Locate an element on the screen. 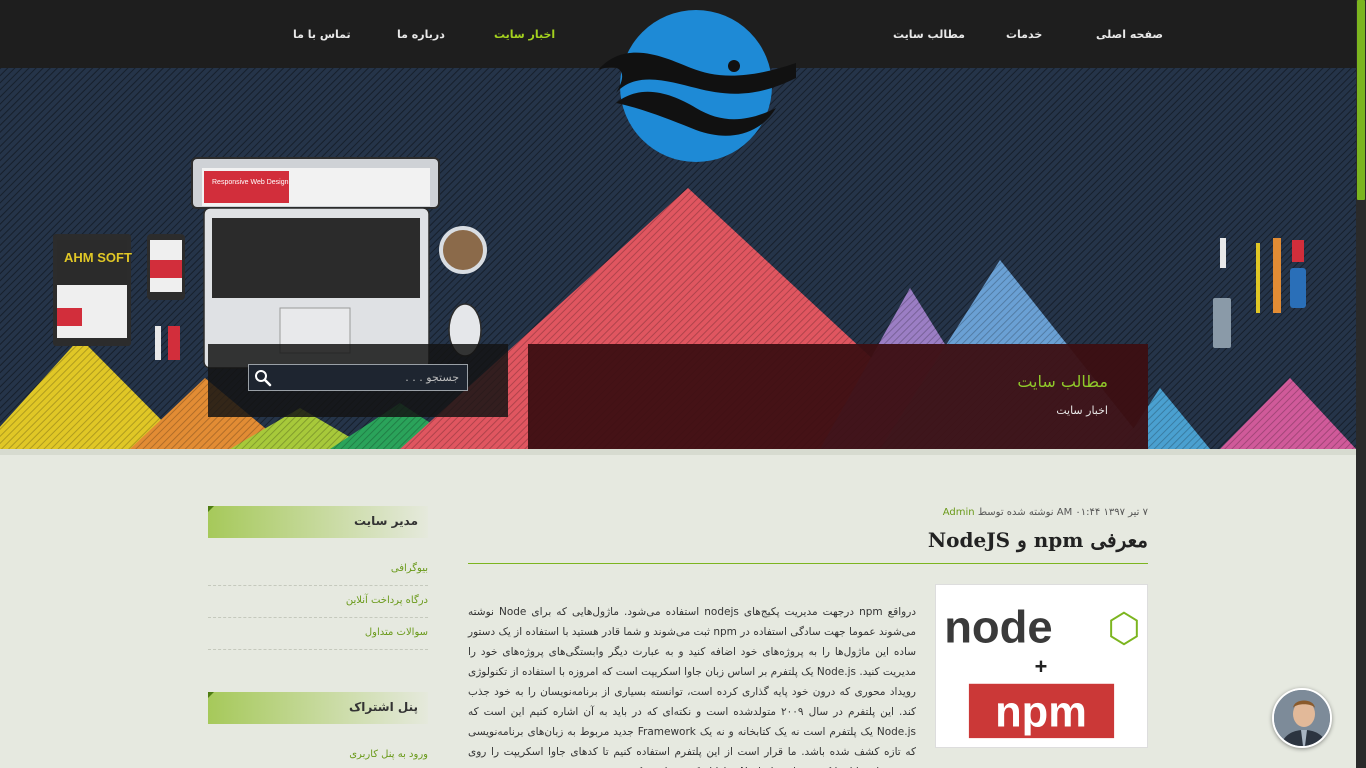  widget-subscribe-title: پنل اشتراک is located at coordinates (383, 707).